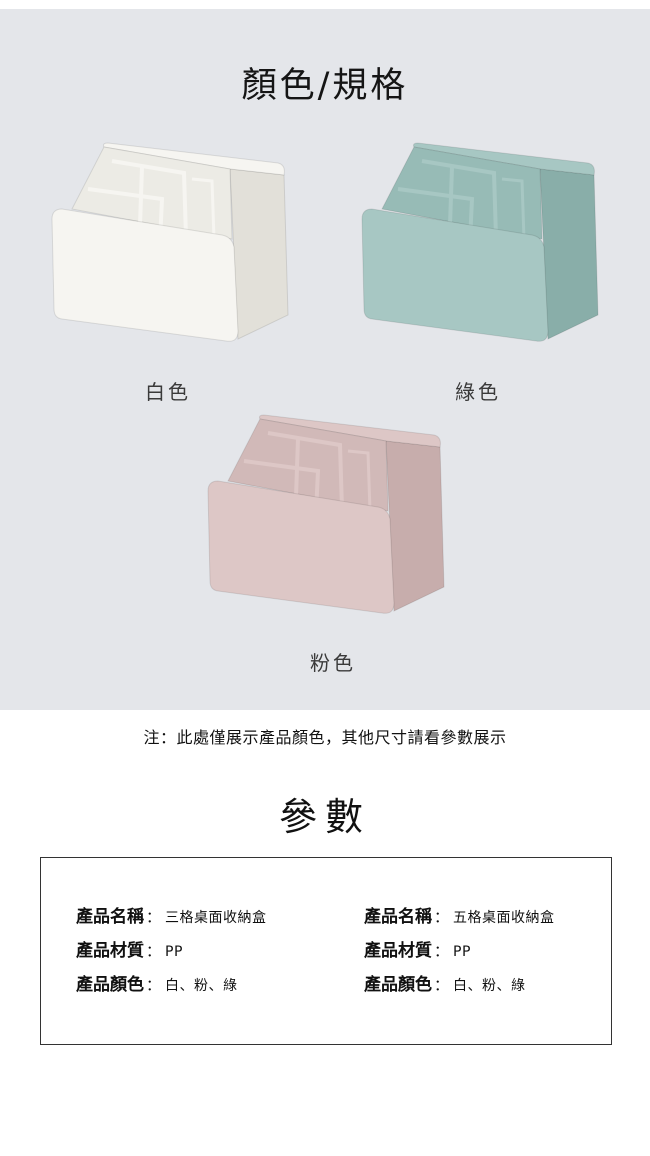 The image size is (650, 1156). Describe the element at coordinates (325, 737) in the screenshot. I see `color-note: 注：此處僅展示產品顏色，其他尺寸請看參數展示` at that location.